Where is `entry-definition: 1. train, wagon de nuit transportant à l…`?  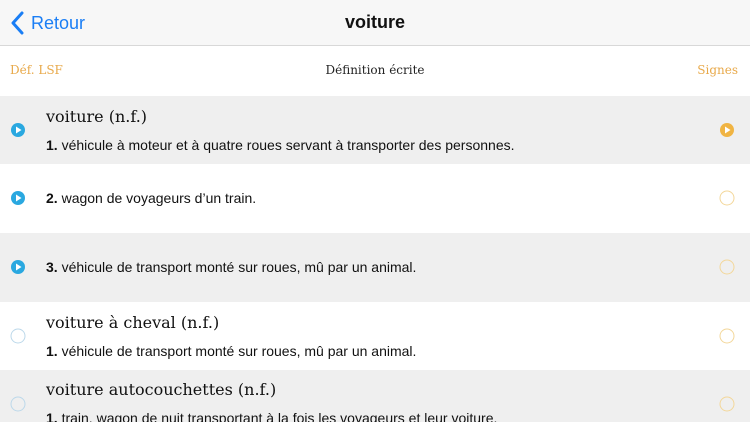 entry-definition: 1. train, wagon de nuit transportant à l… is located at coordinates (271, 416).